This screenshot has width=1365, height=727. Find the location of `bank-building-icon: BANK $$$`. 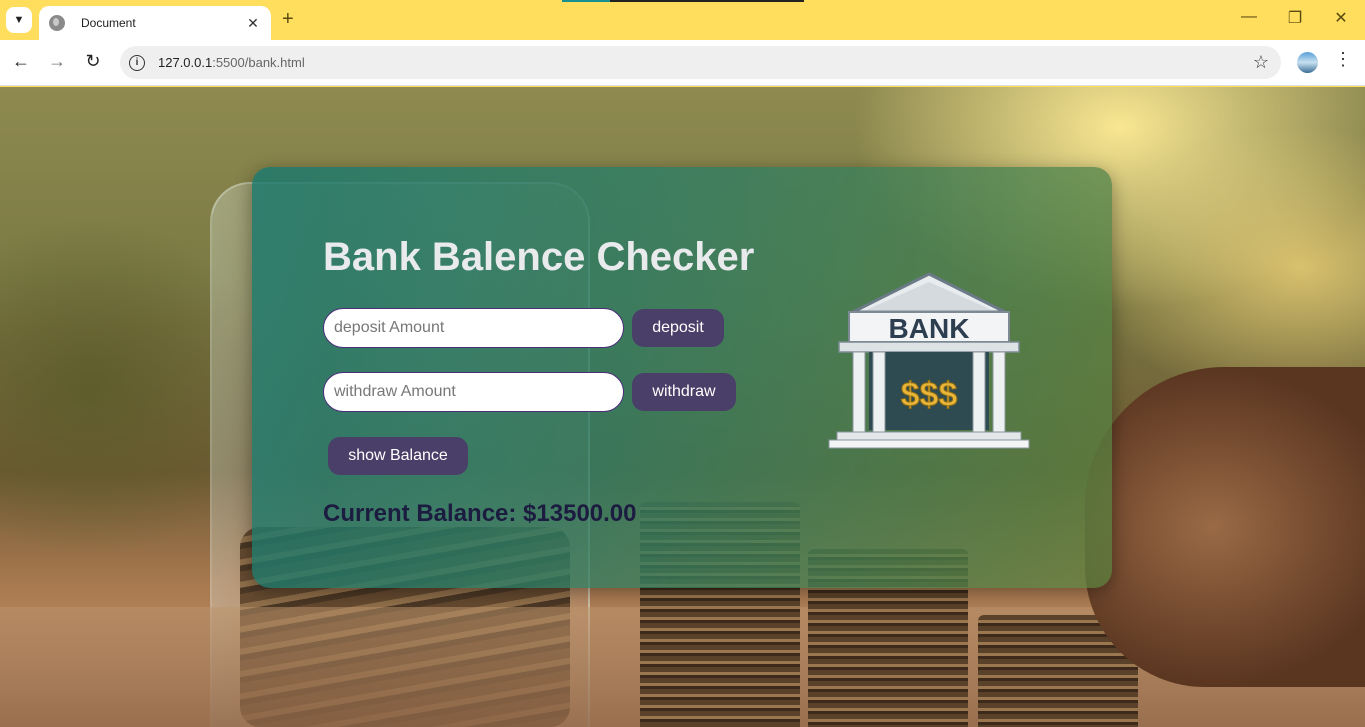

bank-building-icon: BANK $$$ is located at coordinates (929, 360).